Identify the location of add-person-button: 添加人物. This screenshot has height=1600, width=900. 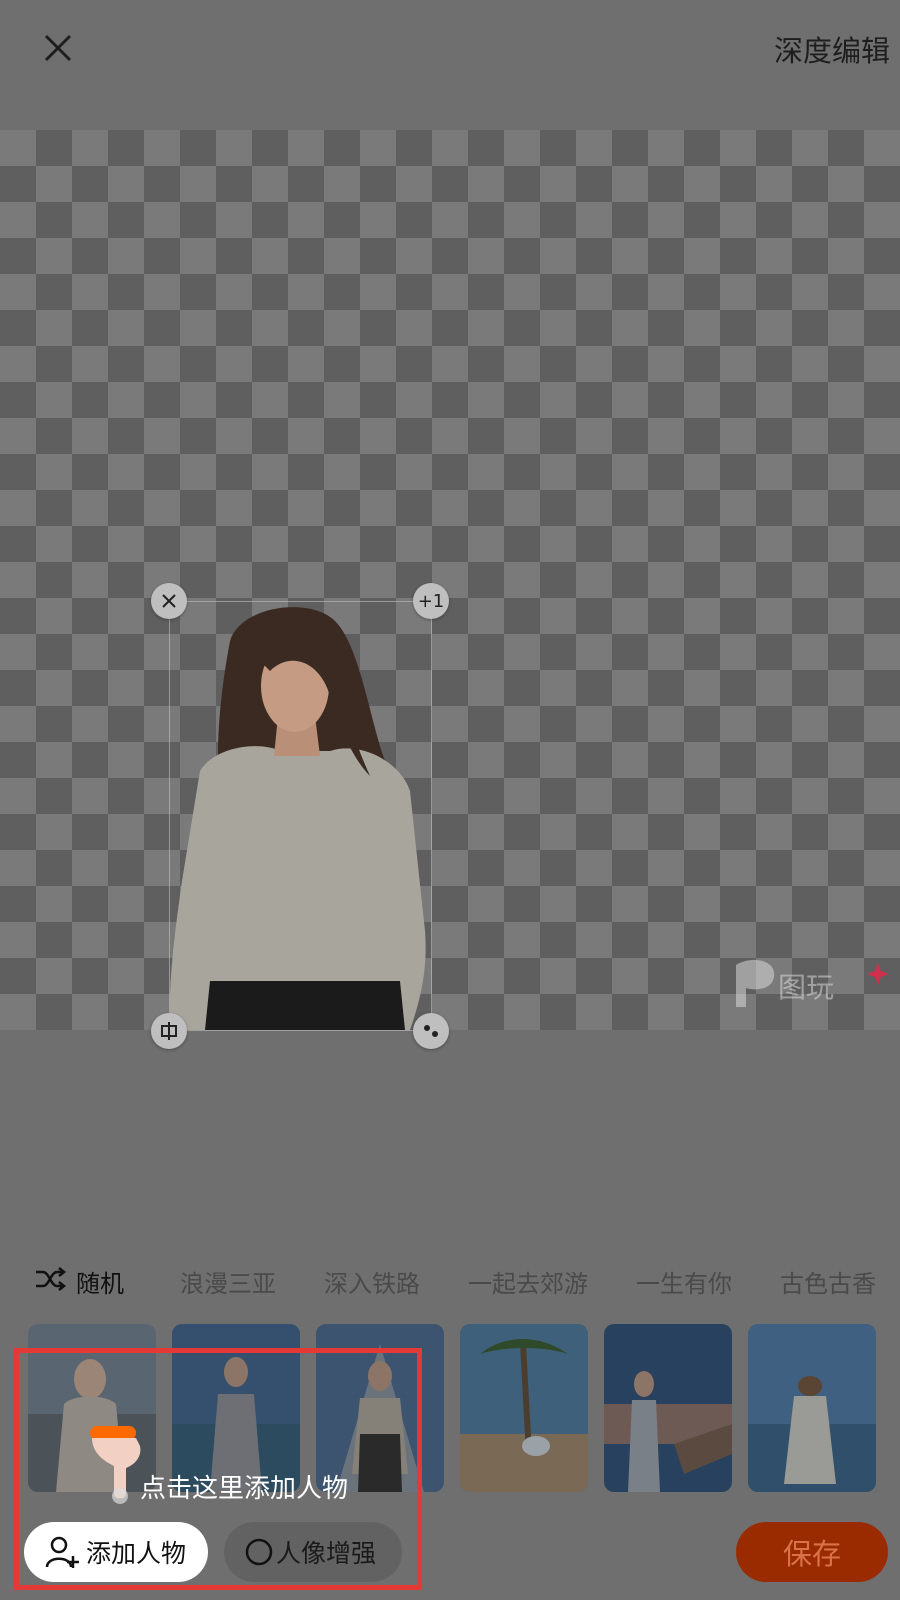
(116, 1552).